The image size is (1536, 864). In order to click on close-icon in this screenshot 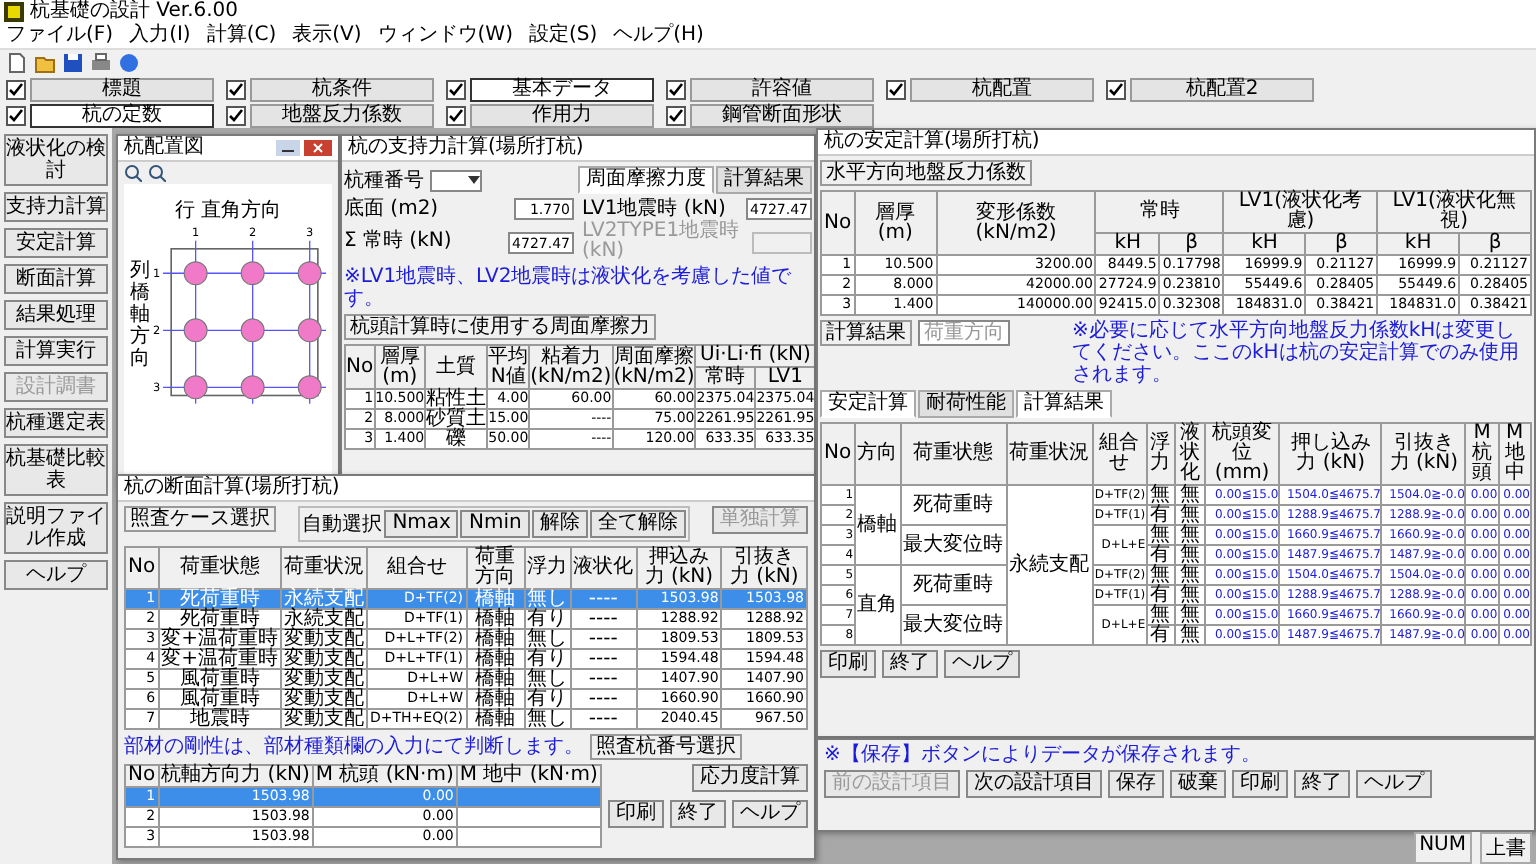, I will do `click(318, 148)`.